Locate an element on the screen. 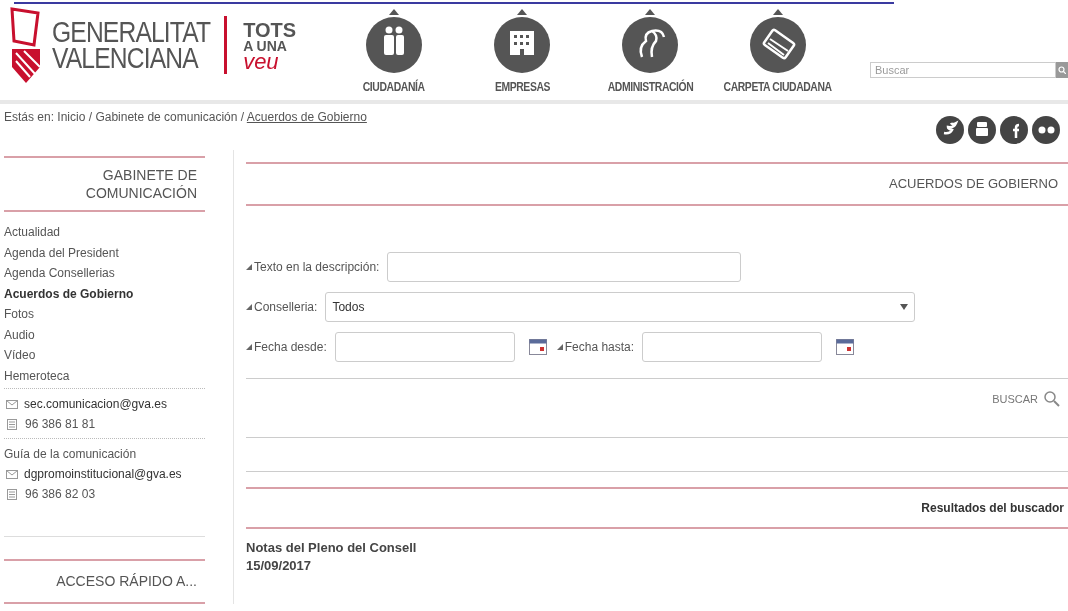 Image resolution: width=1068 pixels, height=611 pixels. phone-number: 96 386 81 81 is located at coordinates (60, 424).